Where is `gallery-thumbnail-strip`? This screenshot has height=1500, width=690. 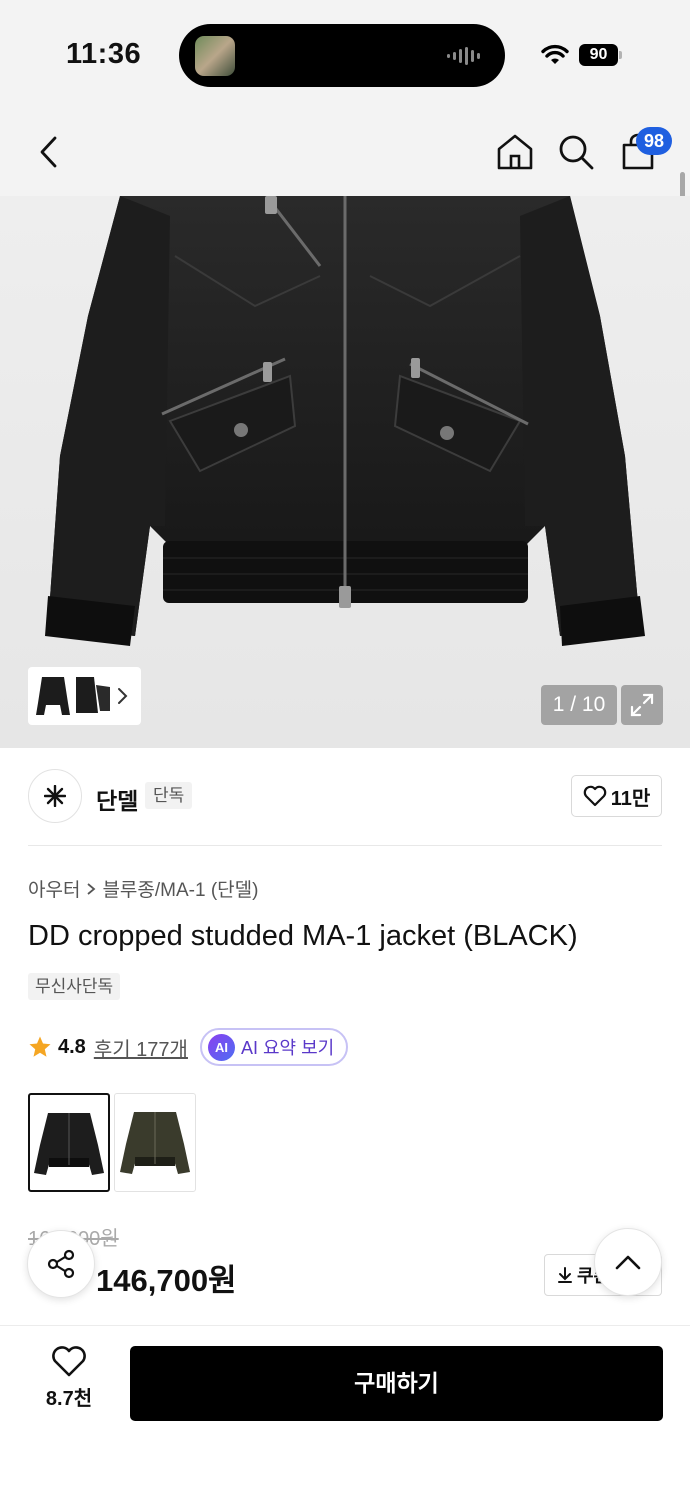
gallery-thumbnail-strip is located at coordinates (84, 696).